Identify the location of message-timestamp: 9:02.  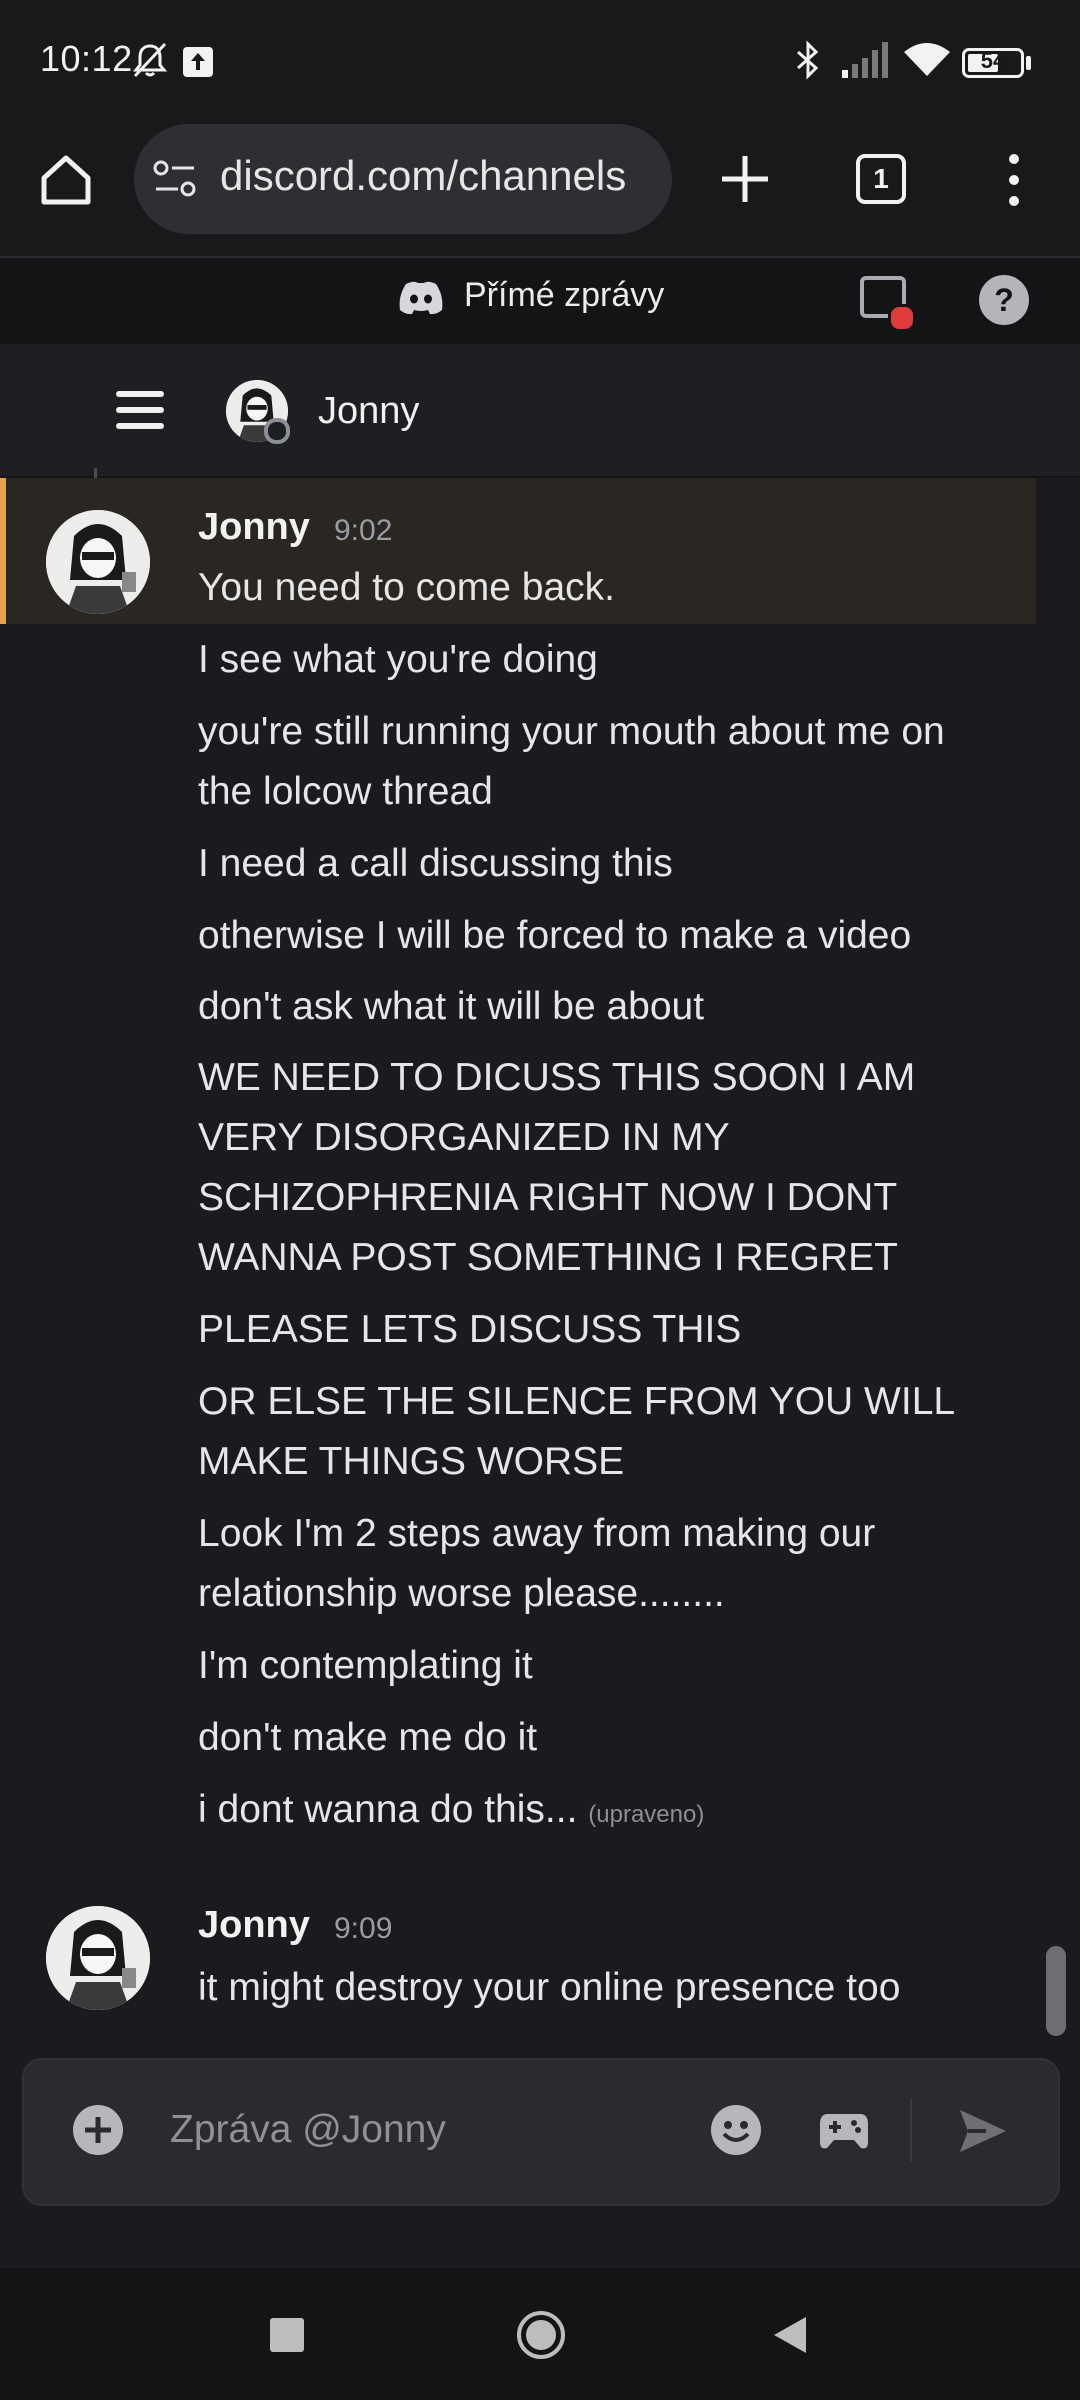
(363, 530).